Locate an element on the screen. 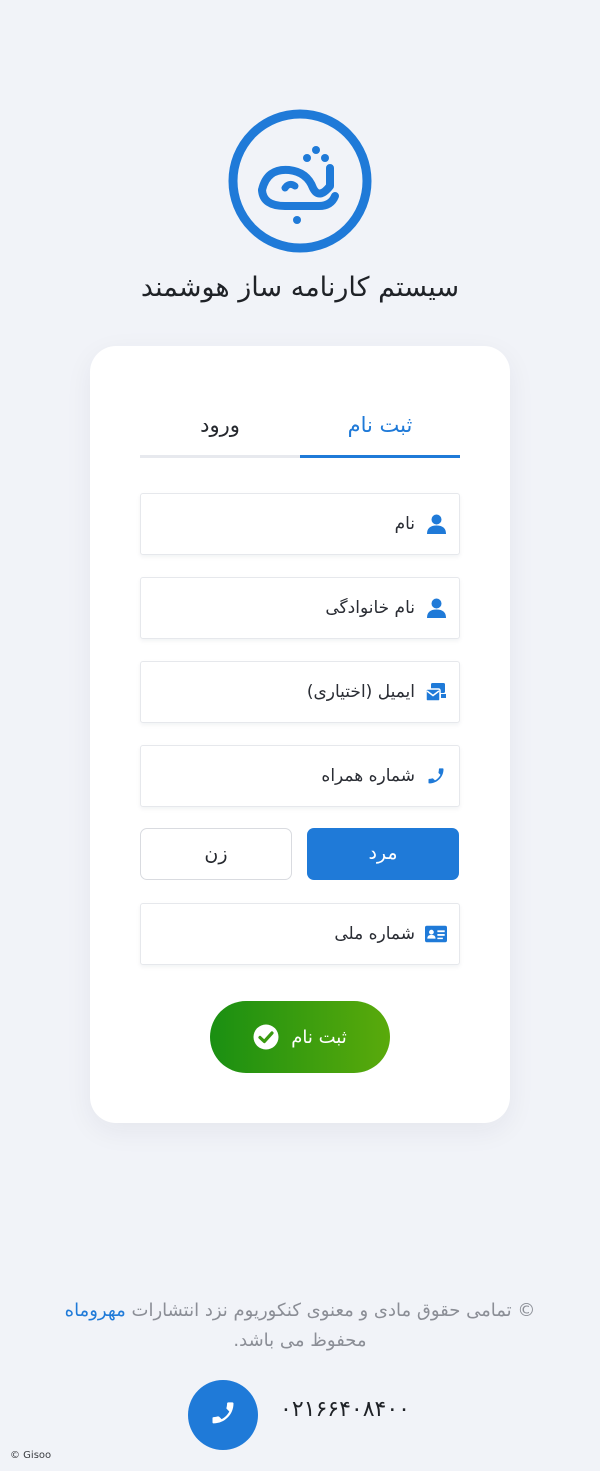 This screenshot has height=1471, width=600. email-field is located at coordinates (300, 692).